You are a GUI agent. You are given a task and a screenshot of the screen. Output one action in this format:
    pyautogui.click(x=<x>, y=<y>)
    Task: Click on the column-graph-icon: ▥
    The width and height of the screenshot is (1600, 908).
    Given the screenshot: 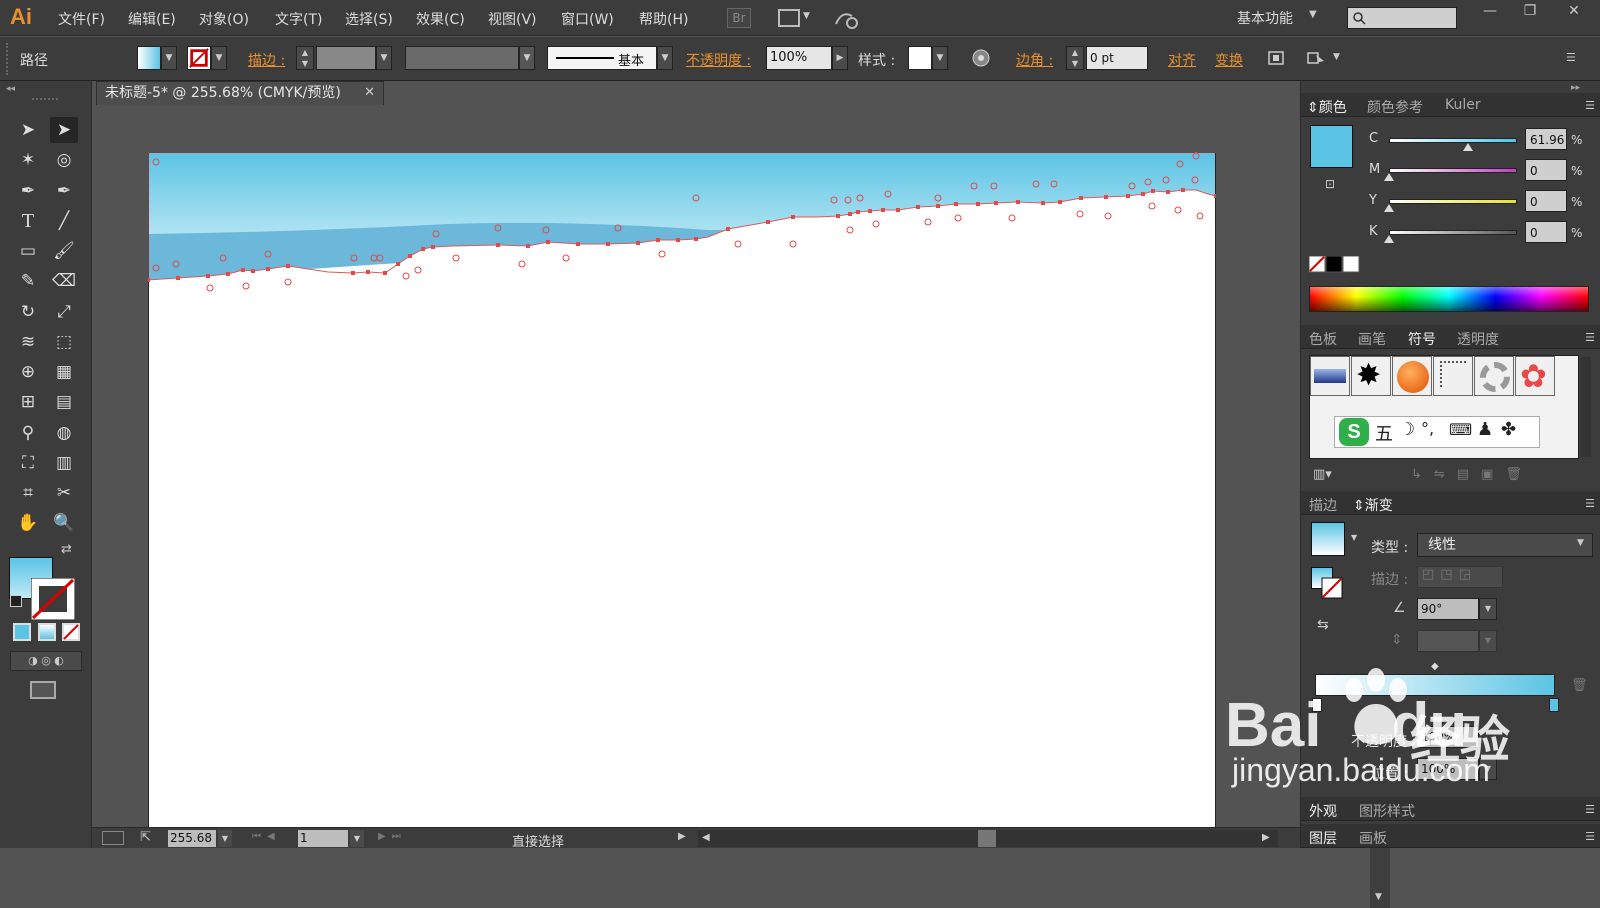 What is the action you would take?
    pyautogui.click(x=64, y=463)
    